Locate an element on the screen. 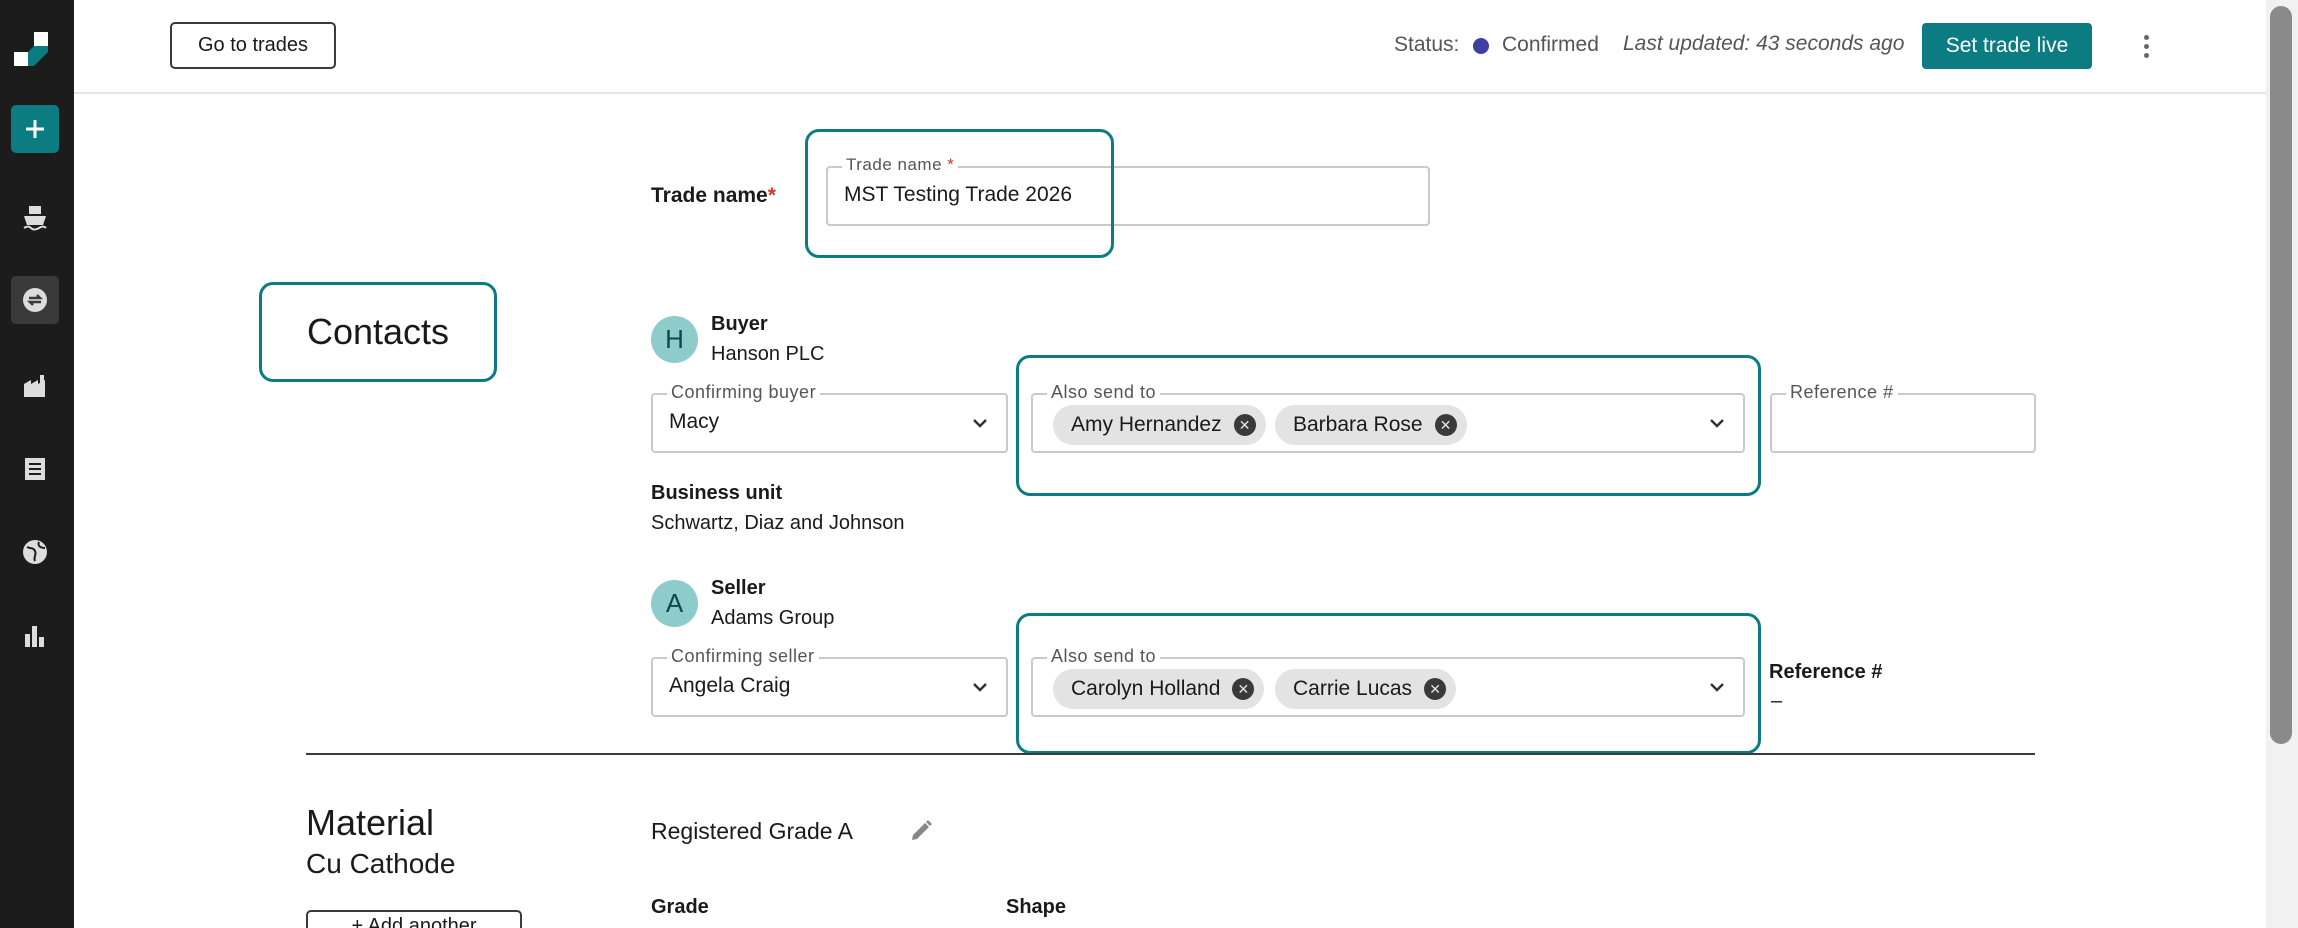  confirming-buyer-select: Confirming buyer Macy is located at coordinates (829, 417).